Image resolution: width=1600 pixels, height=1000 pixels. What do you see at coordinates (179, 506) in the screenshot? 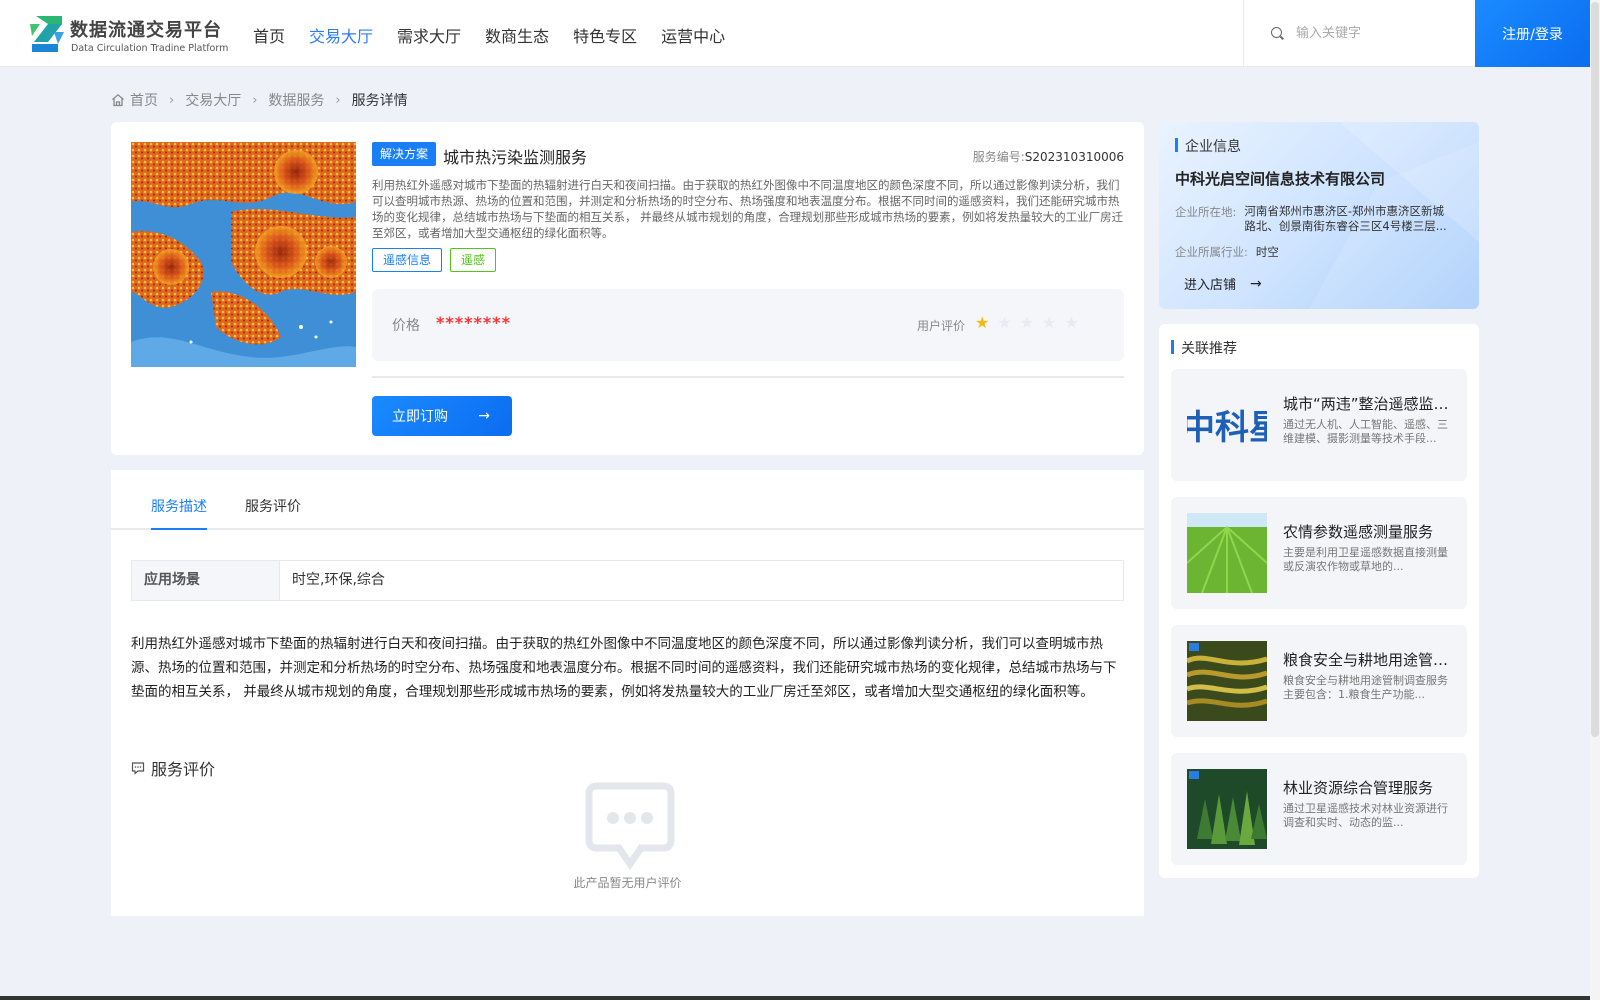
I see `tab-service-description: 服务描述` at bounding box center [179, 506].